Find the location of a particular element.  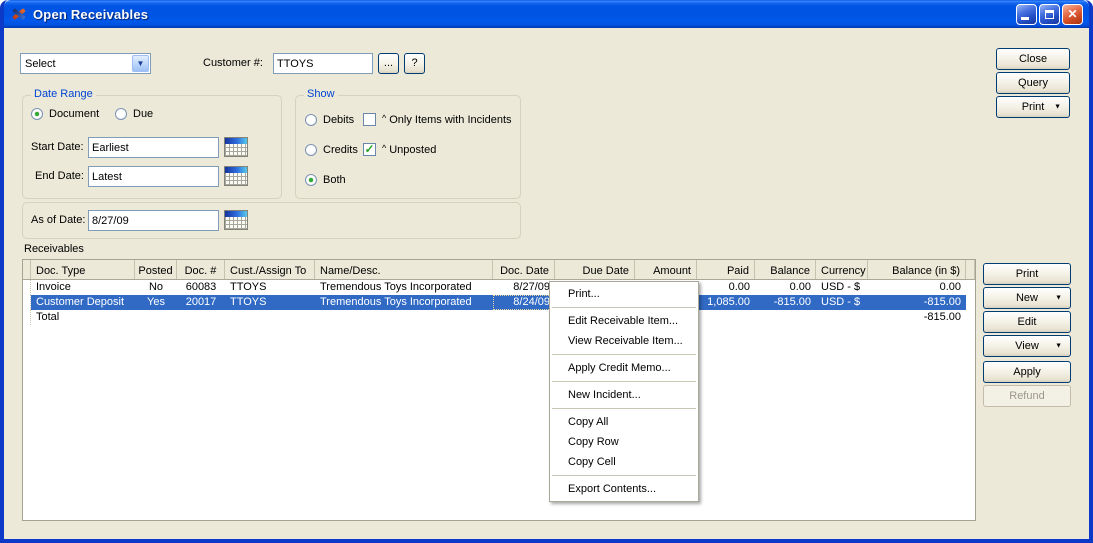

document-radio: Document is located at coordinates (65, 114).